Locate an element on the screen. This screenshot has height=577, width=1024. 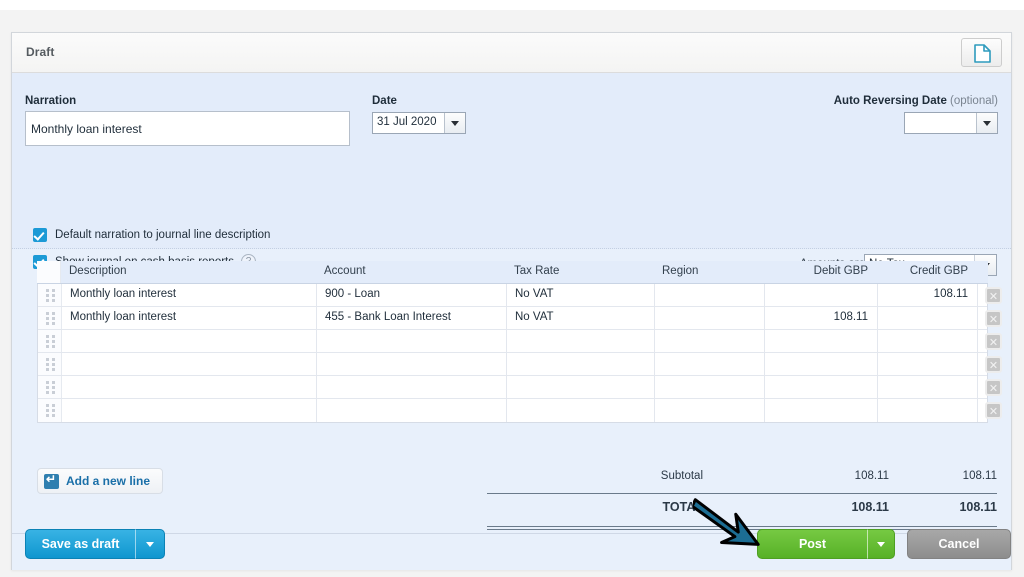
attach-document-button is located at coordinates (981, 52).